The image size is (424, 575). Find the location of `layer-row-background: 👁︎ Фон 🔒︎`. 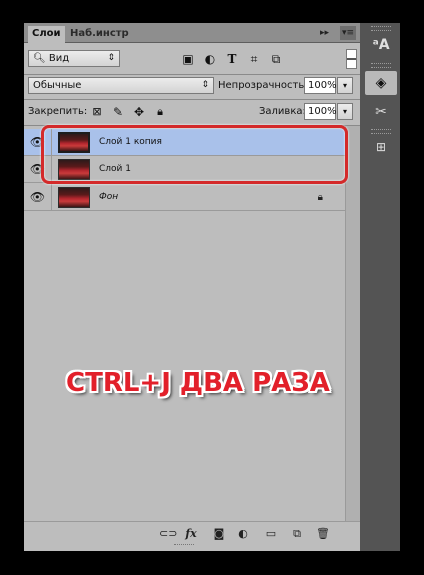

layer-row-background: 👁︎ Фон 🔒︎ is located at coordinates (184, 197).